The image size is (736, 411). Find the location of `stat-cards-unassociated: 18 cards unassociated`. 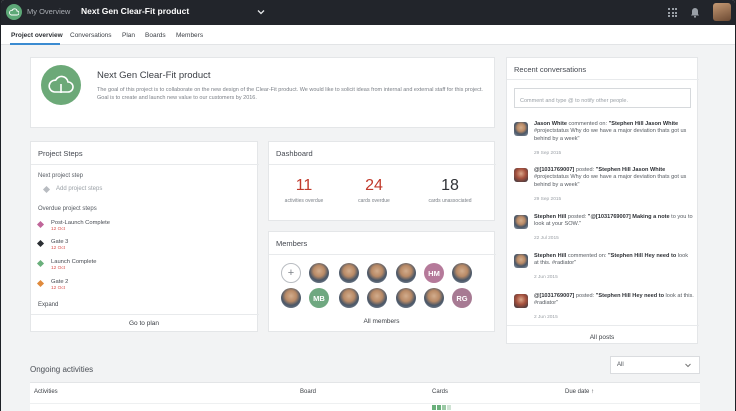

stat-cards-unassociated: 18 cards unassociated is located at coordinates (450, 190).